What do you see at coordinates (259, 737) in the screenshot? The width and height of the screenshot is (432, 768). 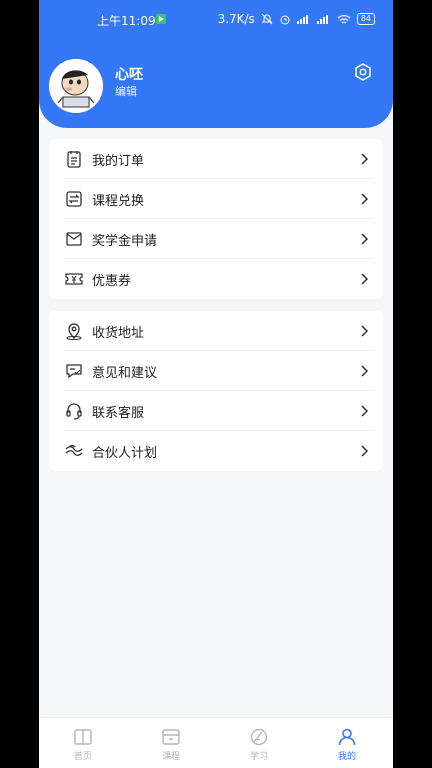 I see `study-icon` at bounding box center [259, 737].